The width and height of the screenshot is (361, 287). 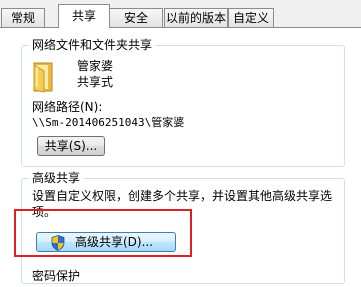 What do you see at coordinates (196, 17) in the screenshot?
I see `tab-previous-versions: 以前的版本` at bounding box center [196, 17].